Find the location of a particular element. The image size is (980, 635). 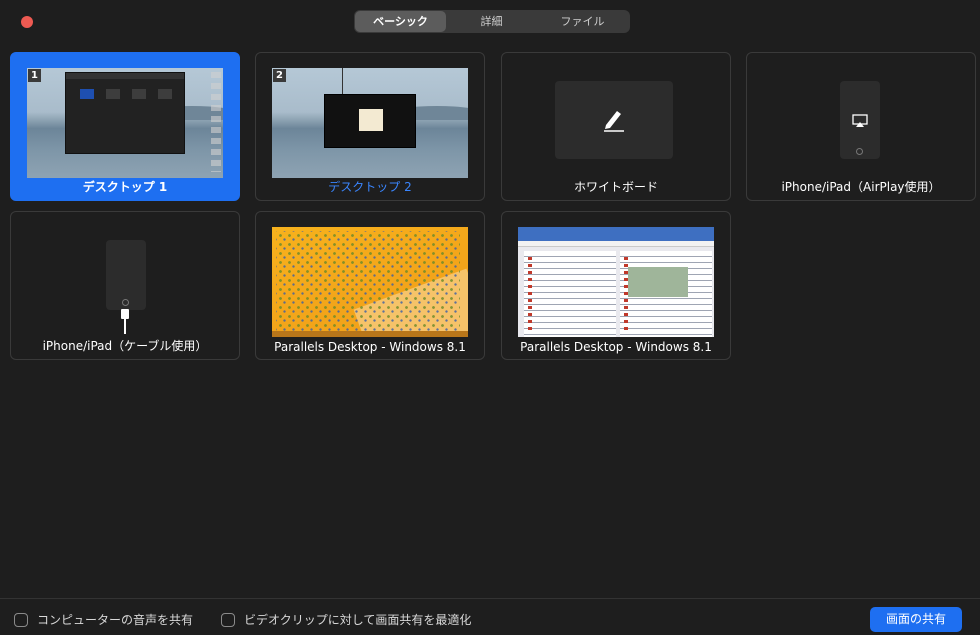

tab-advanced: 詳細 is located at coordinates (491, 21).